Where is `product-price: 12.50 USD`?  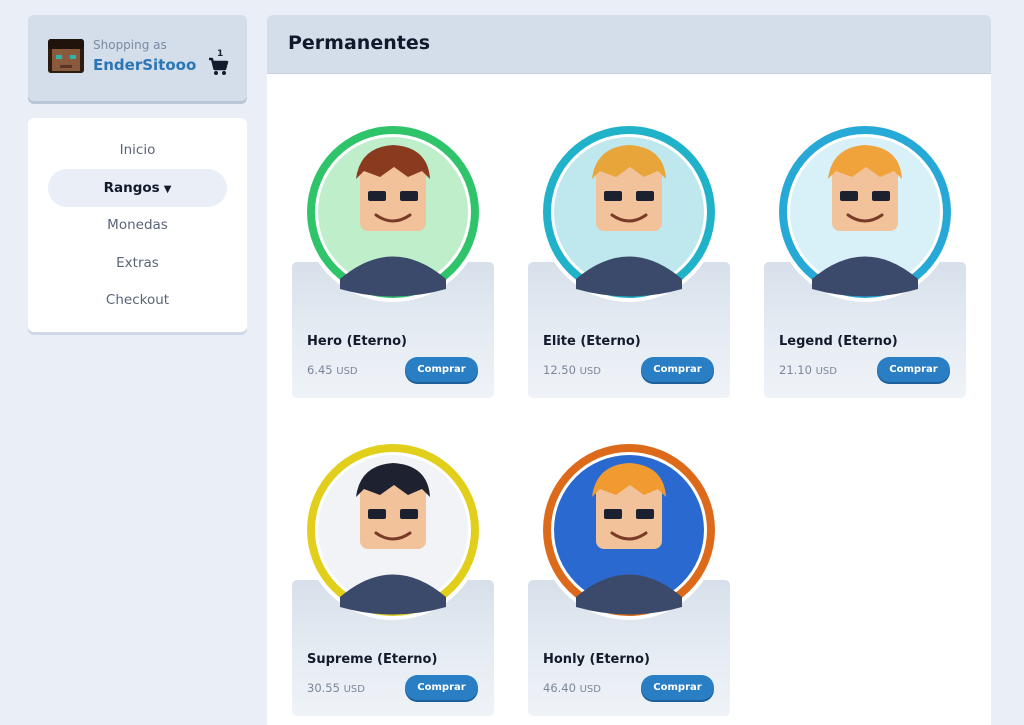 product-price: 12.50 USD is located at coordinates (572, 370).